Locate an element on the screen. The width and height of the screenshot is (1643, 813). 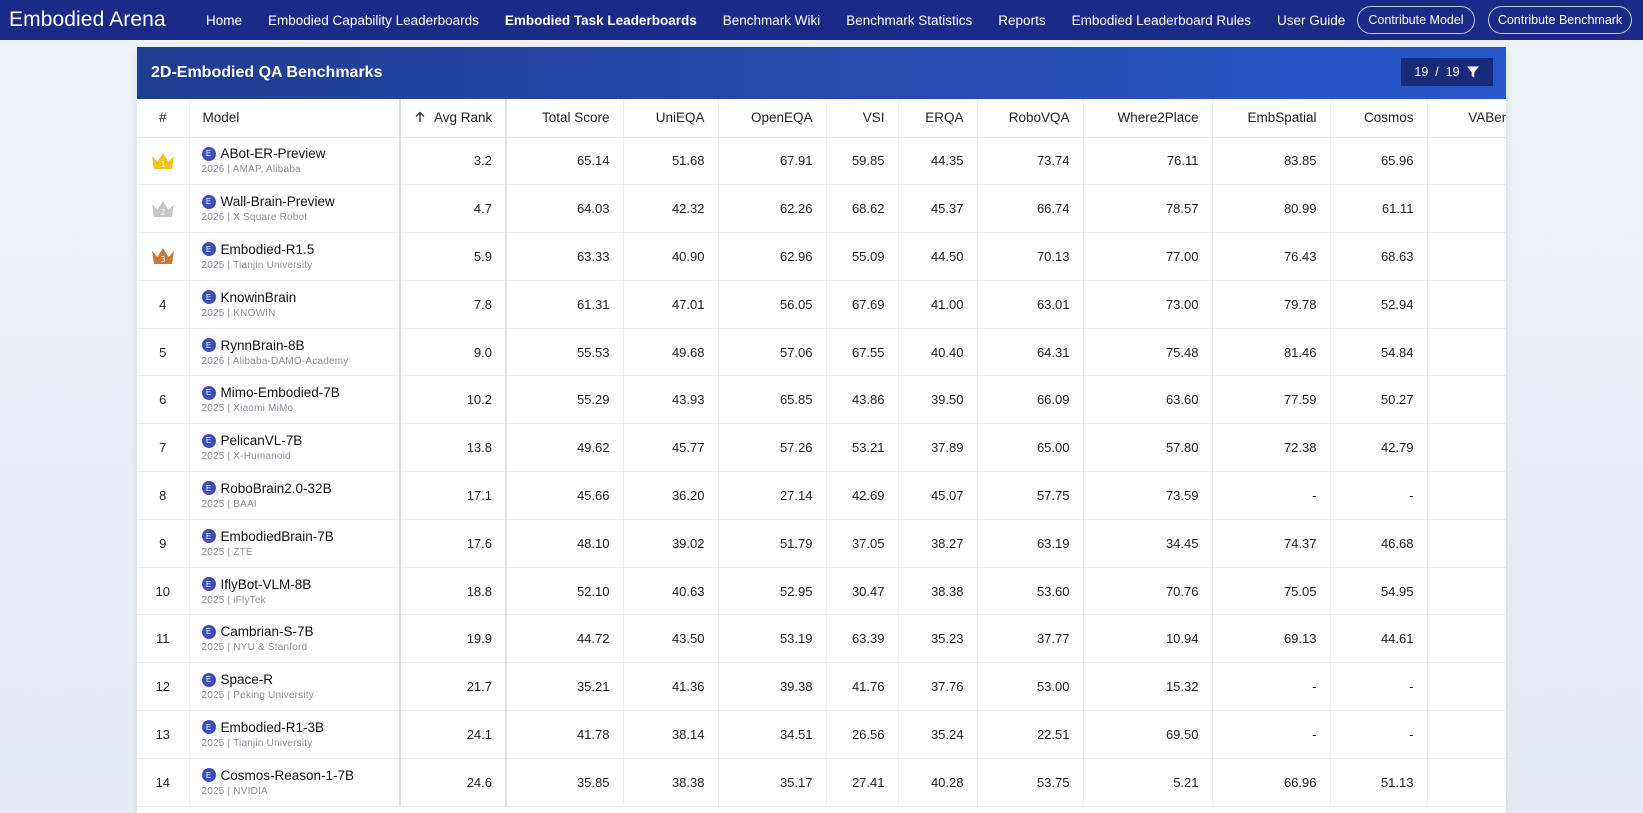
score-cell: 37.89 is located at coordinates (938, 448).